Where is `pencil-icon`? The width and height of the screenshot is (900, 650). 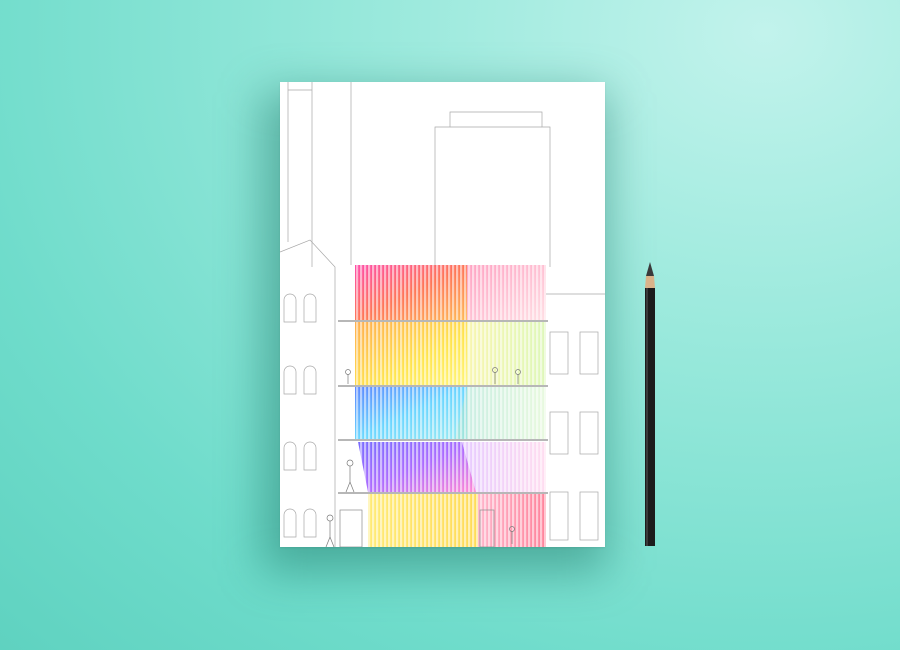 pencil-icon is located at coordinates (650, 404).